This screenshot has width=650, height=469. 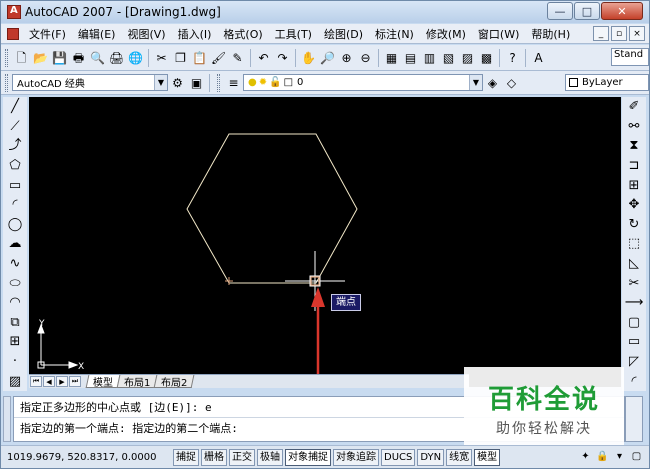 I want to click on undo-icon: ↶, so click(x=263, y=57).